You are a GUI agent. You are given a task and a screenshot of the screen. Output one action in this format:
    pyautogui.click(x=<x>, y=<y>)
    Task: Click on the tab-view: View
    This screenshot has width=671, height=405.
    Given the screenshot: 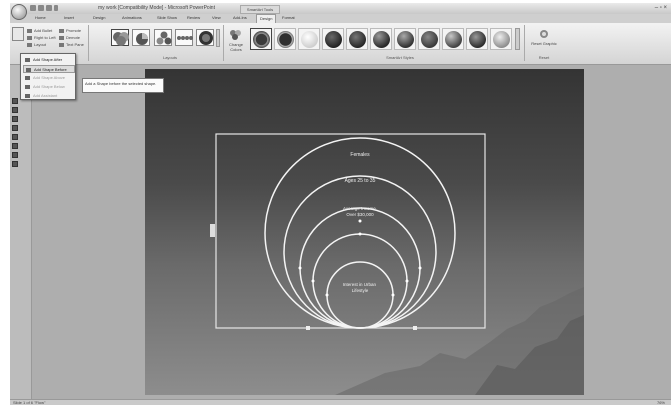 What is the action you would take?
    pyautogui.click(x=216, y=17)
    